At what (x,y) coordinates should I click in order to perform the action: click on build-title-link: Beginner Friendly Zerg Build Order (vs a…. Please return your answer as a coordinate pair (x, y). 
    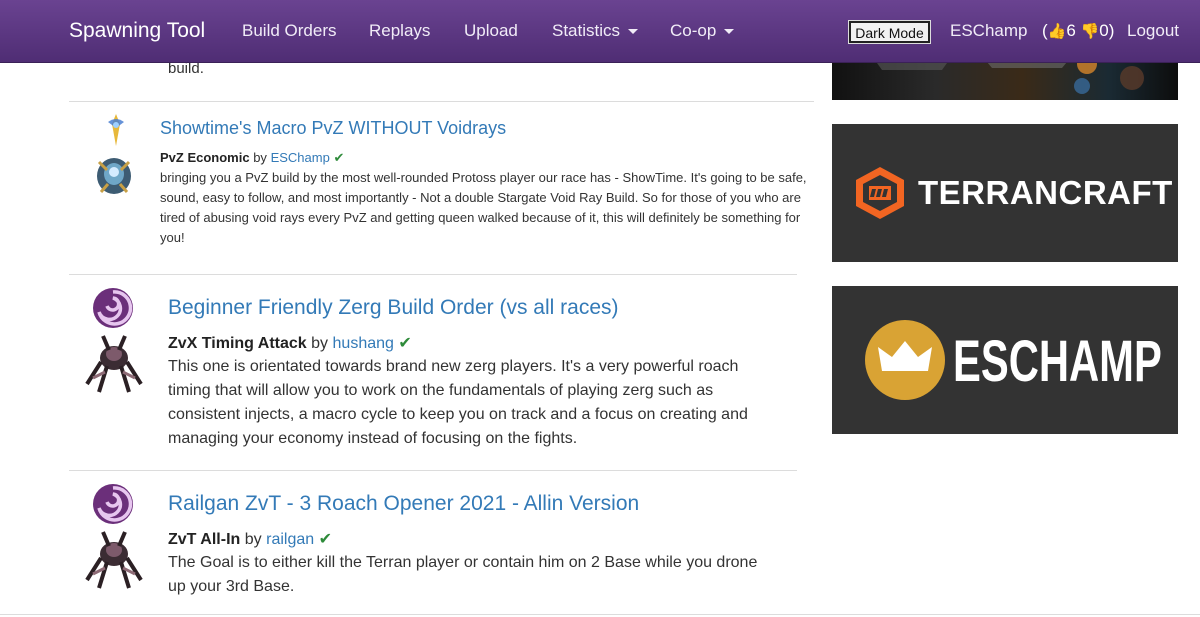
    Looking at the image, I should click on (393, 308).